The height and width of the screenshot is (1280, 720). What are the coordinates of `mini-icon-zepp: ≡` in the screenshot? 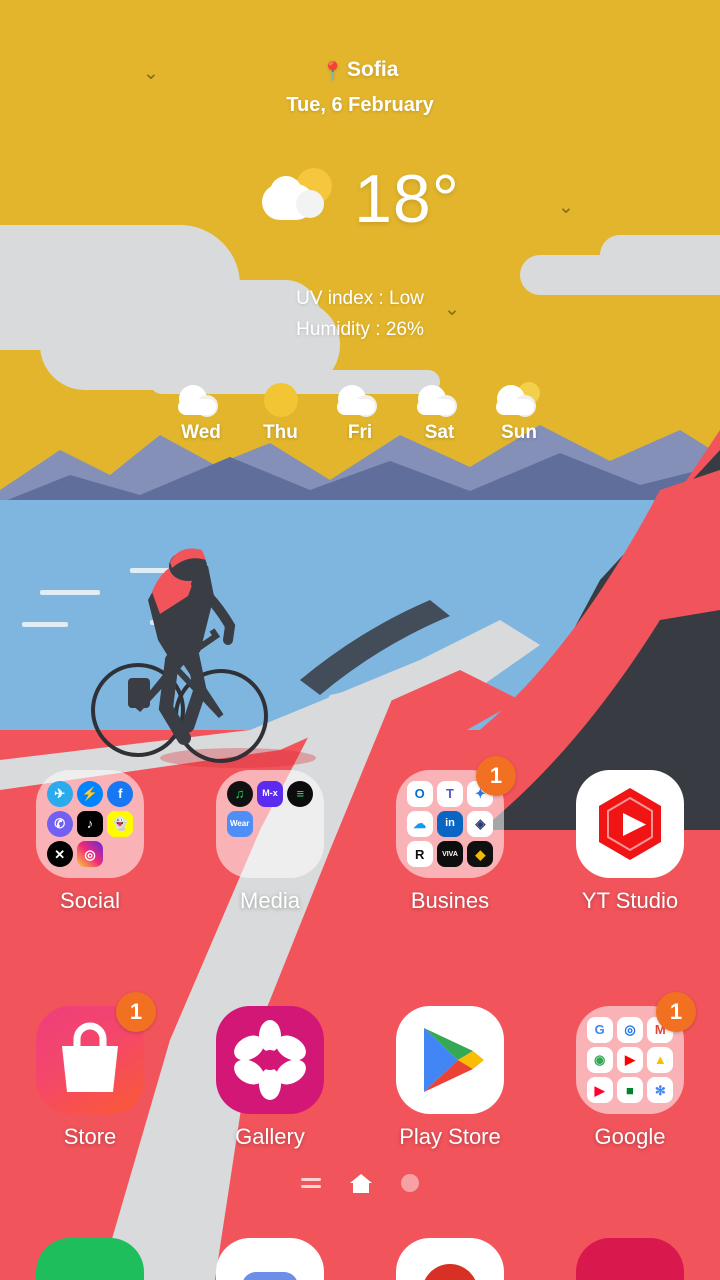 It's located at (300, 793).